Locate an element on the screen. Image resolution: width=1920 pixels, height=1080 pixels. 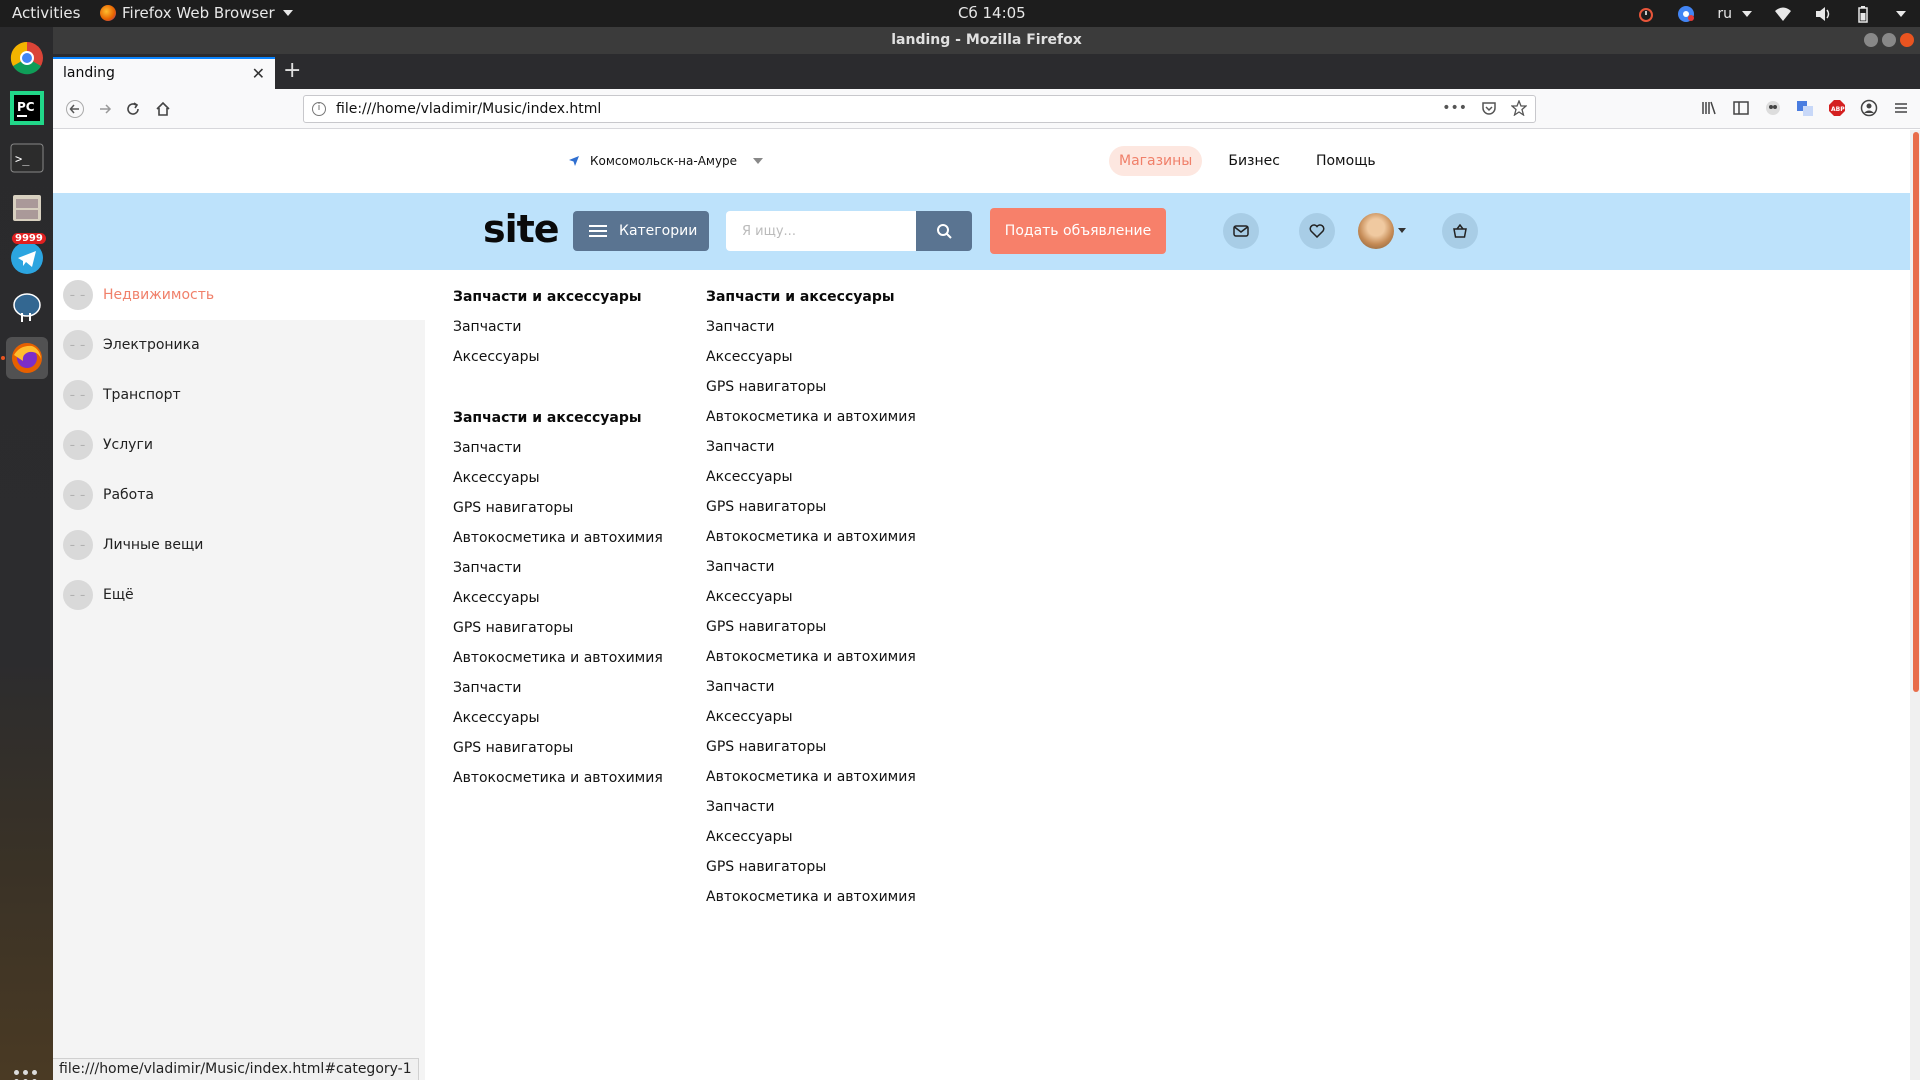
search-input is located at coordinates (821, 231).